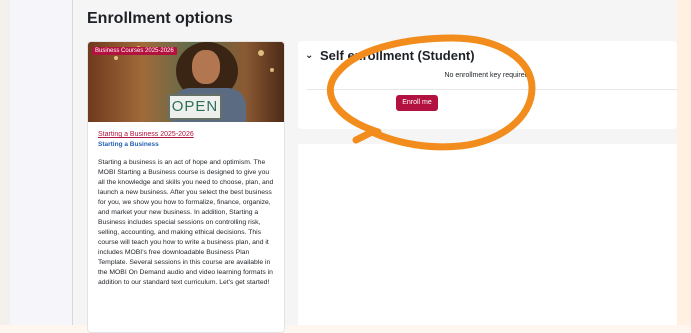 The width and height of the screenshot is (691, 333). What do you see at coordinates (310, 56) in the screenshot?
I see `chevron-down-icon: ⌄` at bounding box center [310, 56].